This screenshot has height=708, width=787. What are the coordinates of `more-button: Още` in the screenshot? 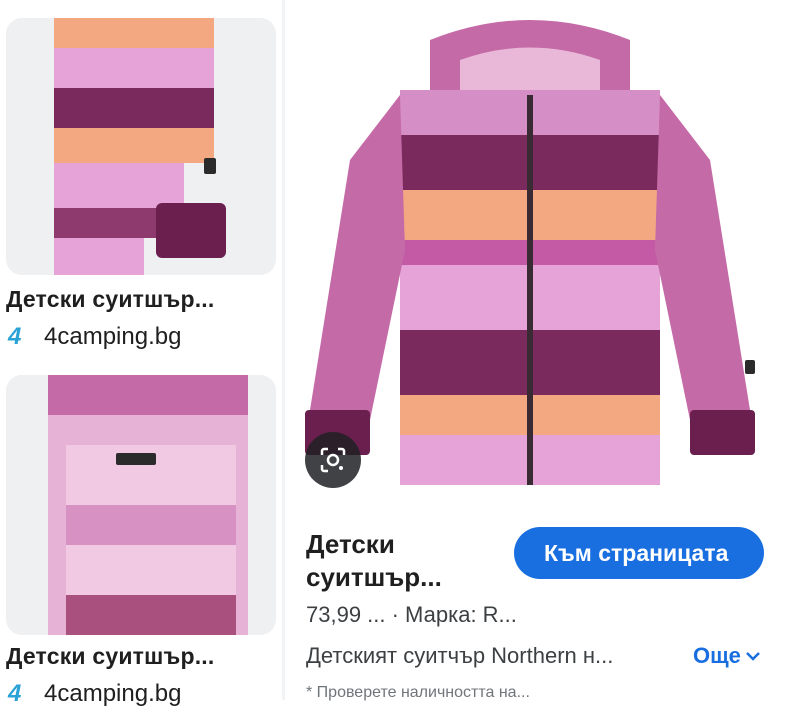 It's located at (727, 656).